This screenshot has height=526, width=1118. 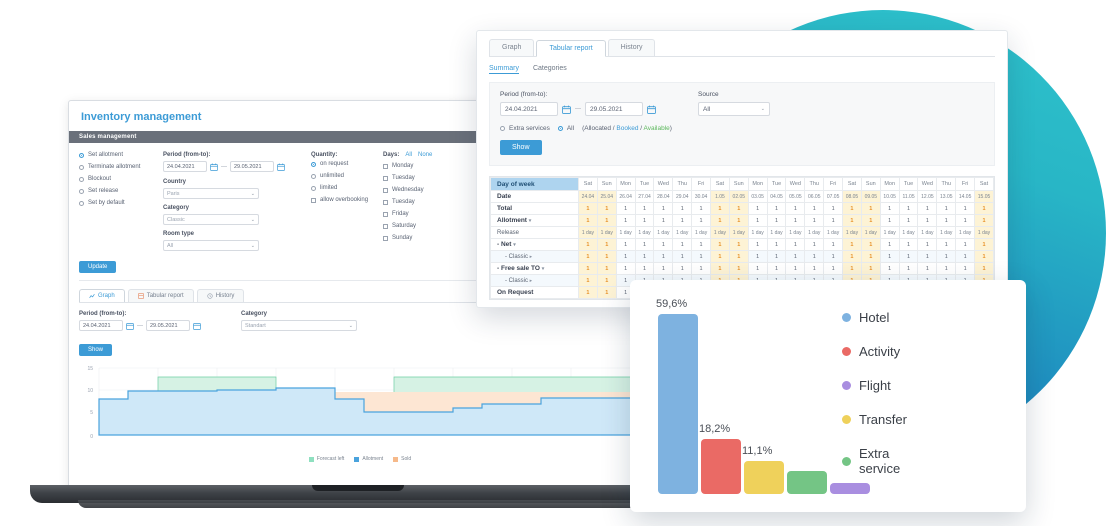 I want to click on table-row: - Free sale TO ▾ 1 1 1 1 1 1 1 1 1 1 1 1 1 1 1 1 1 1 1 1 1 1, so click(x=742, y=268).